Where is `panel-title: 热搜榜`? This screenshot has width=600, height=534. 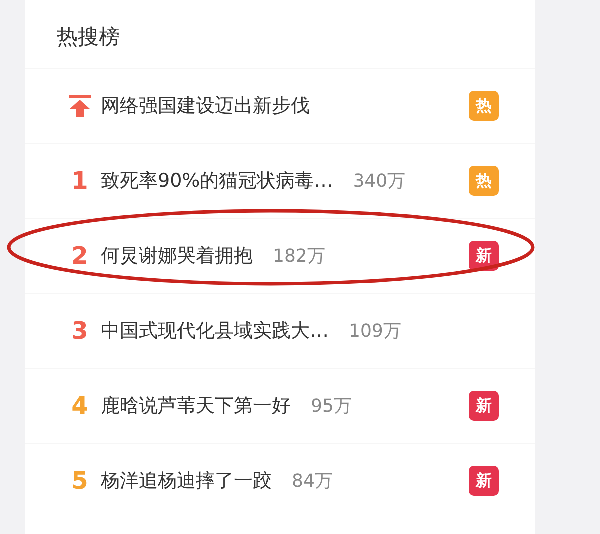
panel-title: 热搜榜 is located at coordinates (88, 37).